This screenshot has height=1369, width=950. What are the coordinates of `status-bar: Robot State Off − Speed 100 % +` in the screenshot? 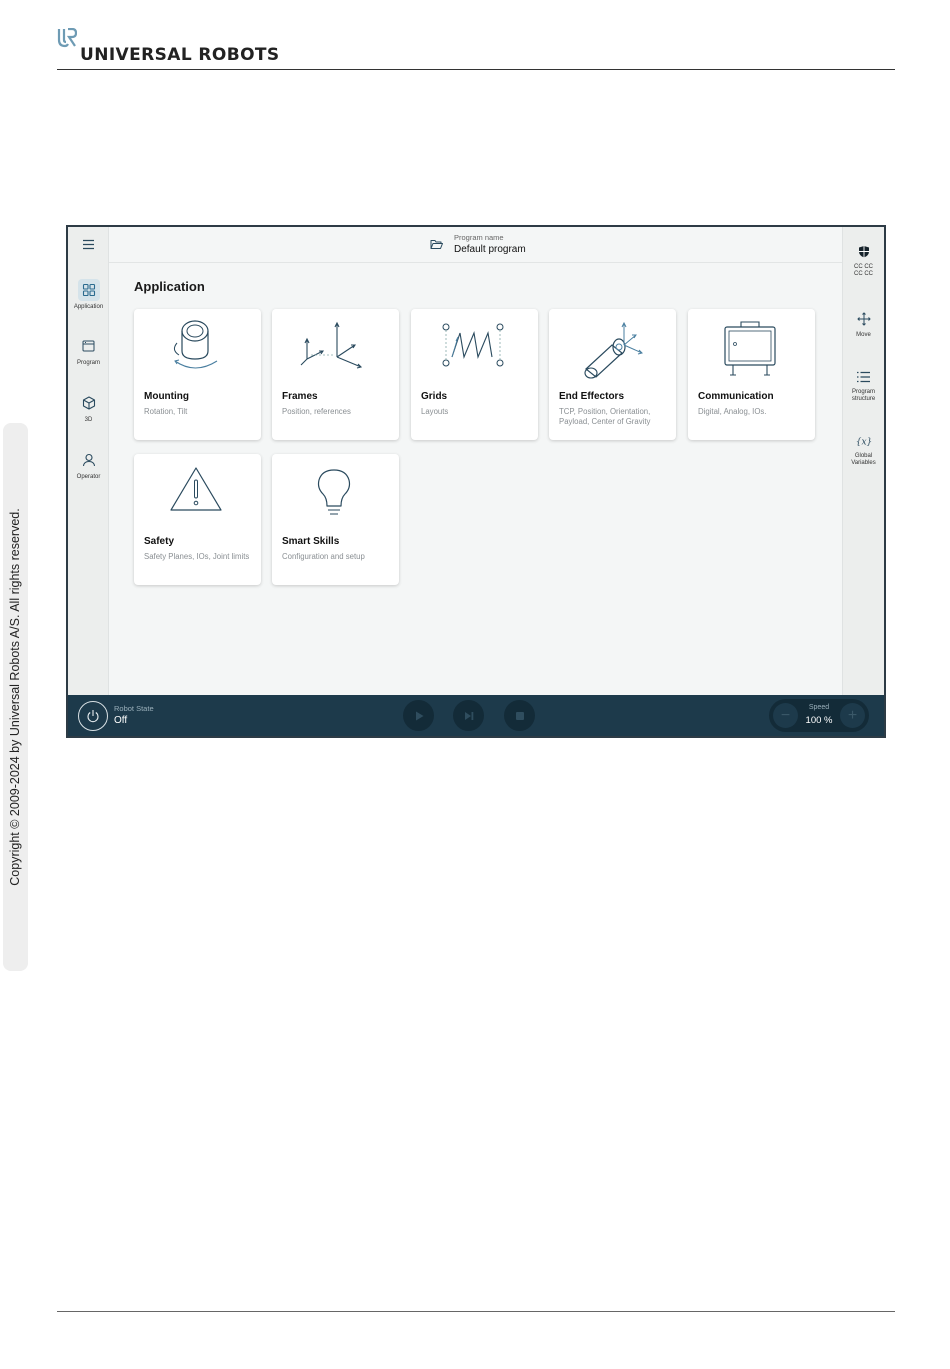 It's located at (476, 715).